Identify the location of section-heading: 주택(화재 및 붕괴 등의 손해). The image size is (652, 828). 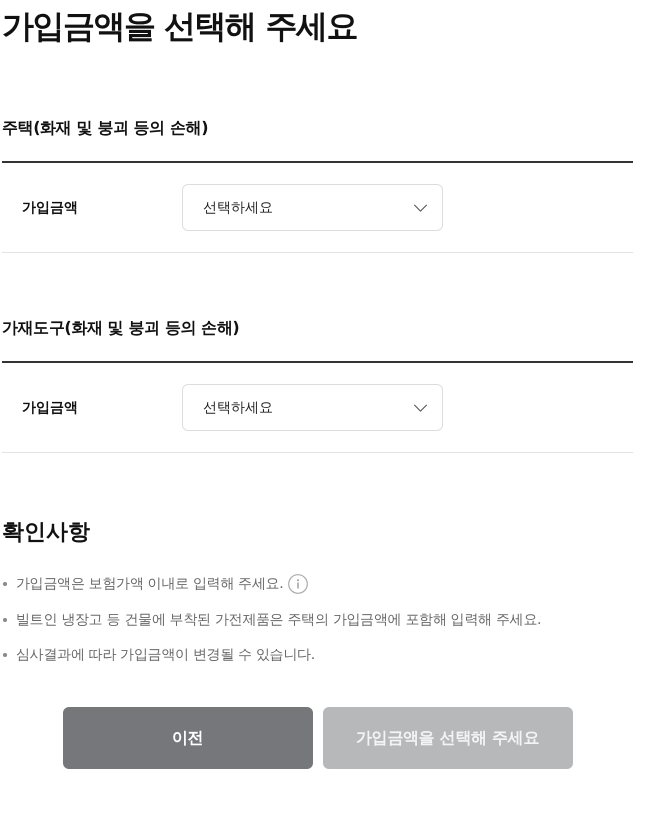
(317, 139).